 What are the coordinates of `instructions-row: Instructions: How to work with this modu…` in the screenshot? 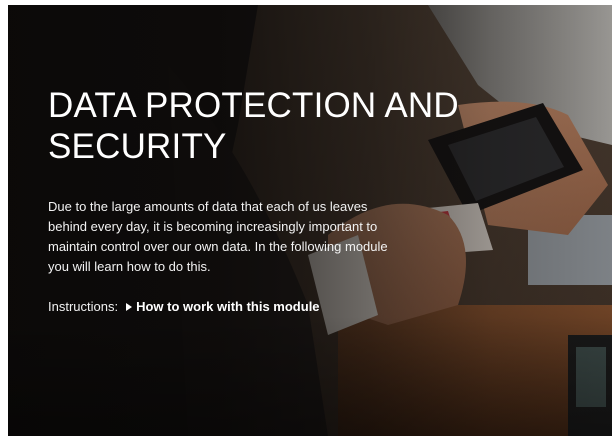 It's located at (248, 306).